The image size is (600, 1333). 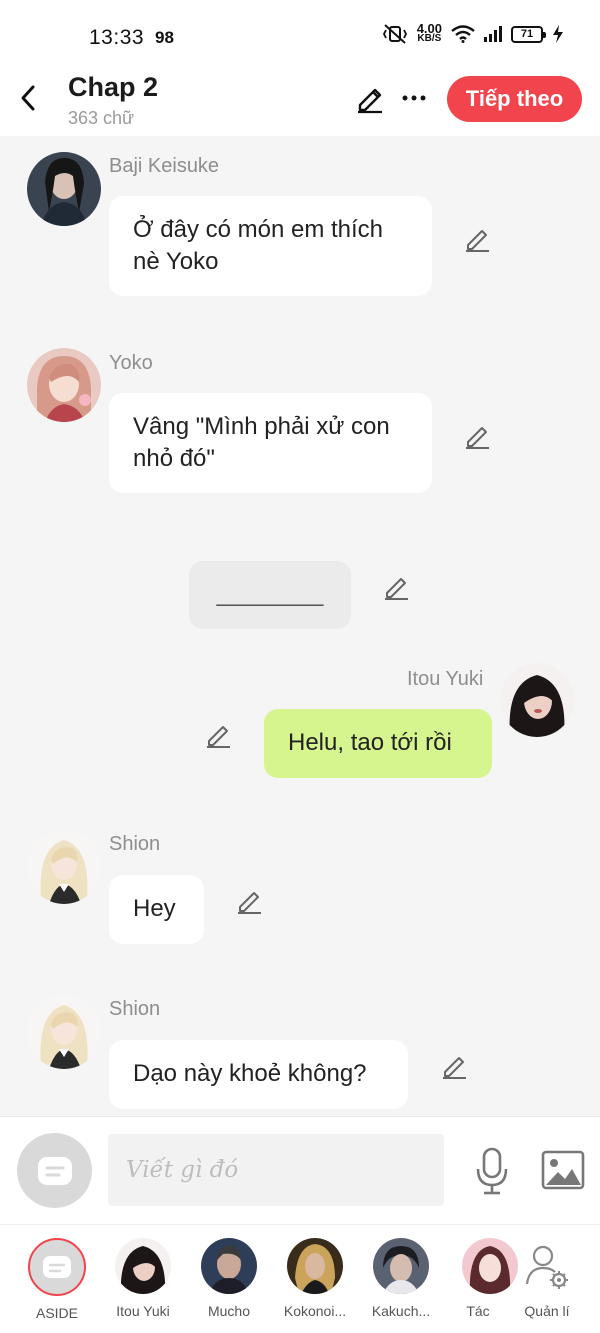 I want to click on chapter-title: Chap 2, so click(x=113, y=87).